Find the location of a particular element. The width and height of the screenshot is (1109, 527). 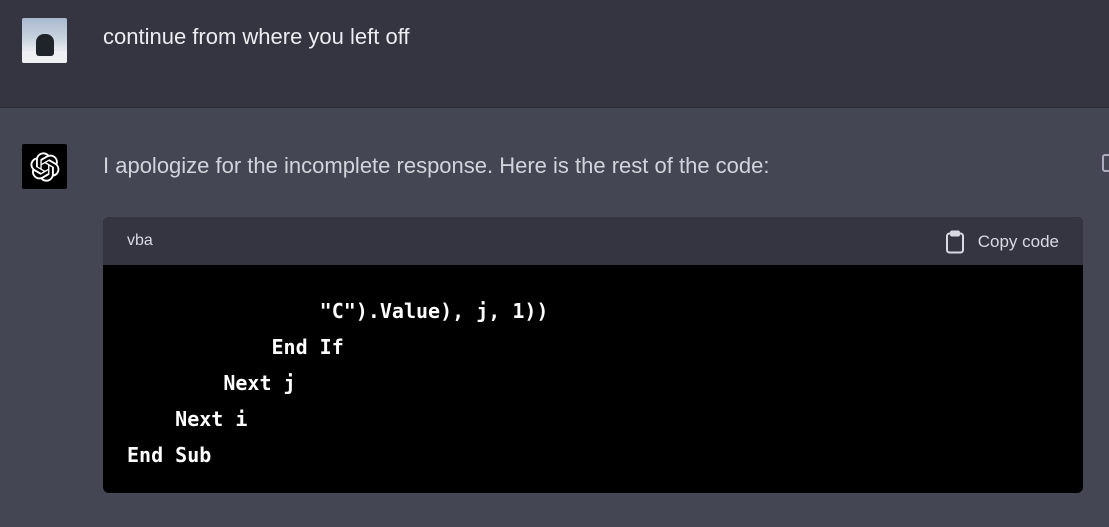

code-language-label: vba is located at coordinates (140, 240).